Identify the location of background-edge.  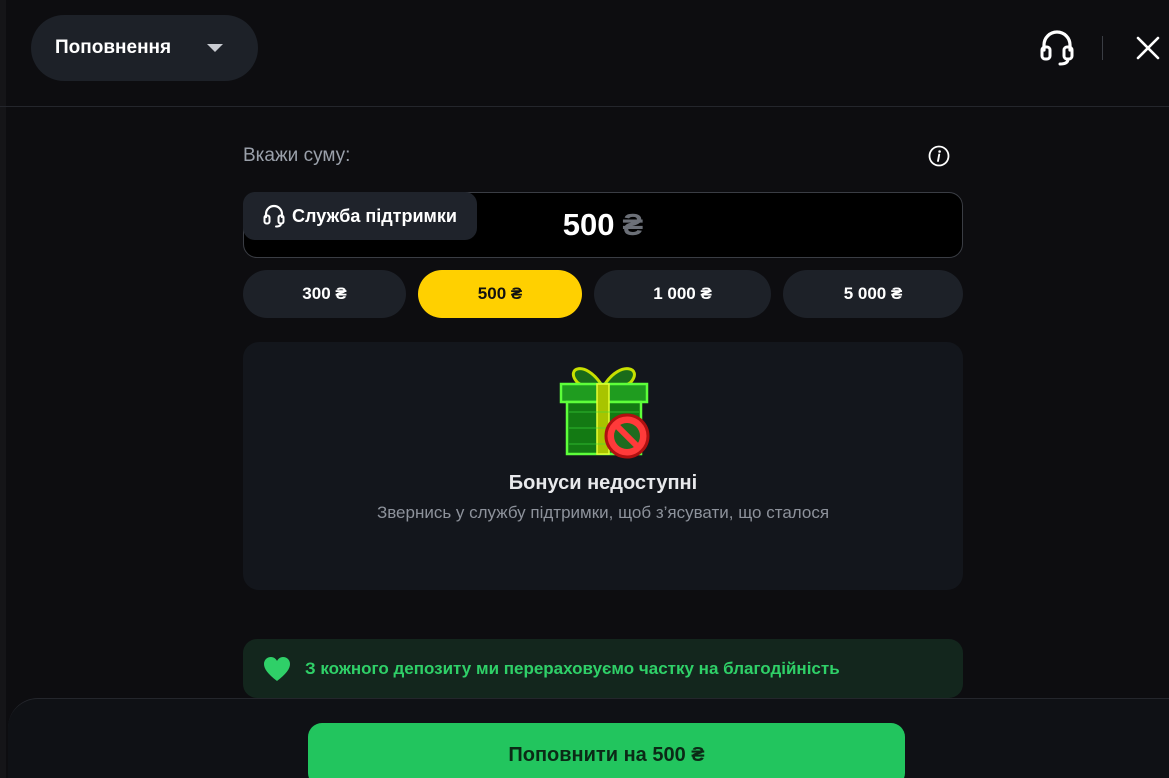
(3, 389).